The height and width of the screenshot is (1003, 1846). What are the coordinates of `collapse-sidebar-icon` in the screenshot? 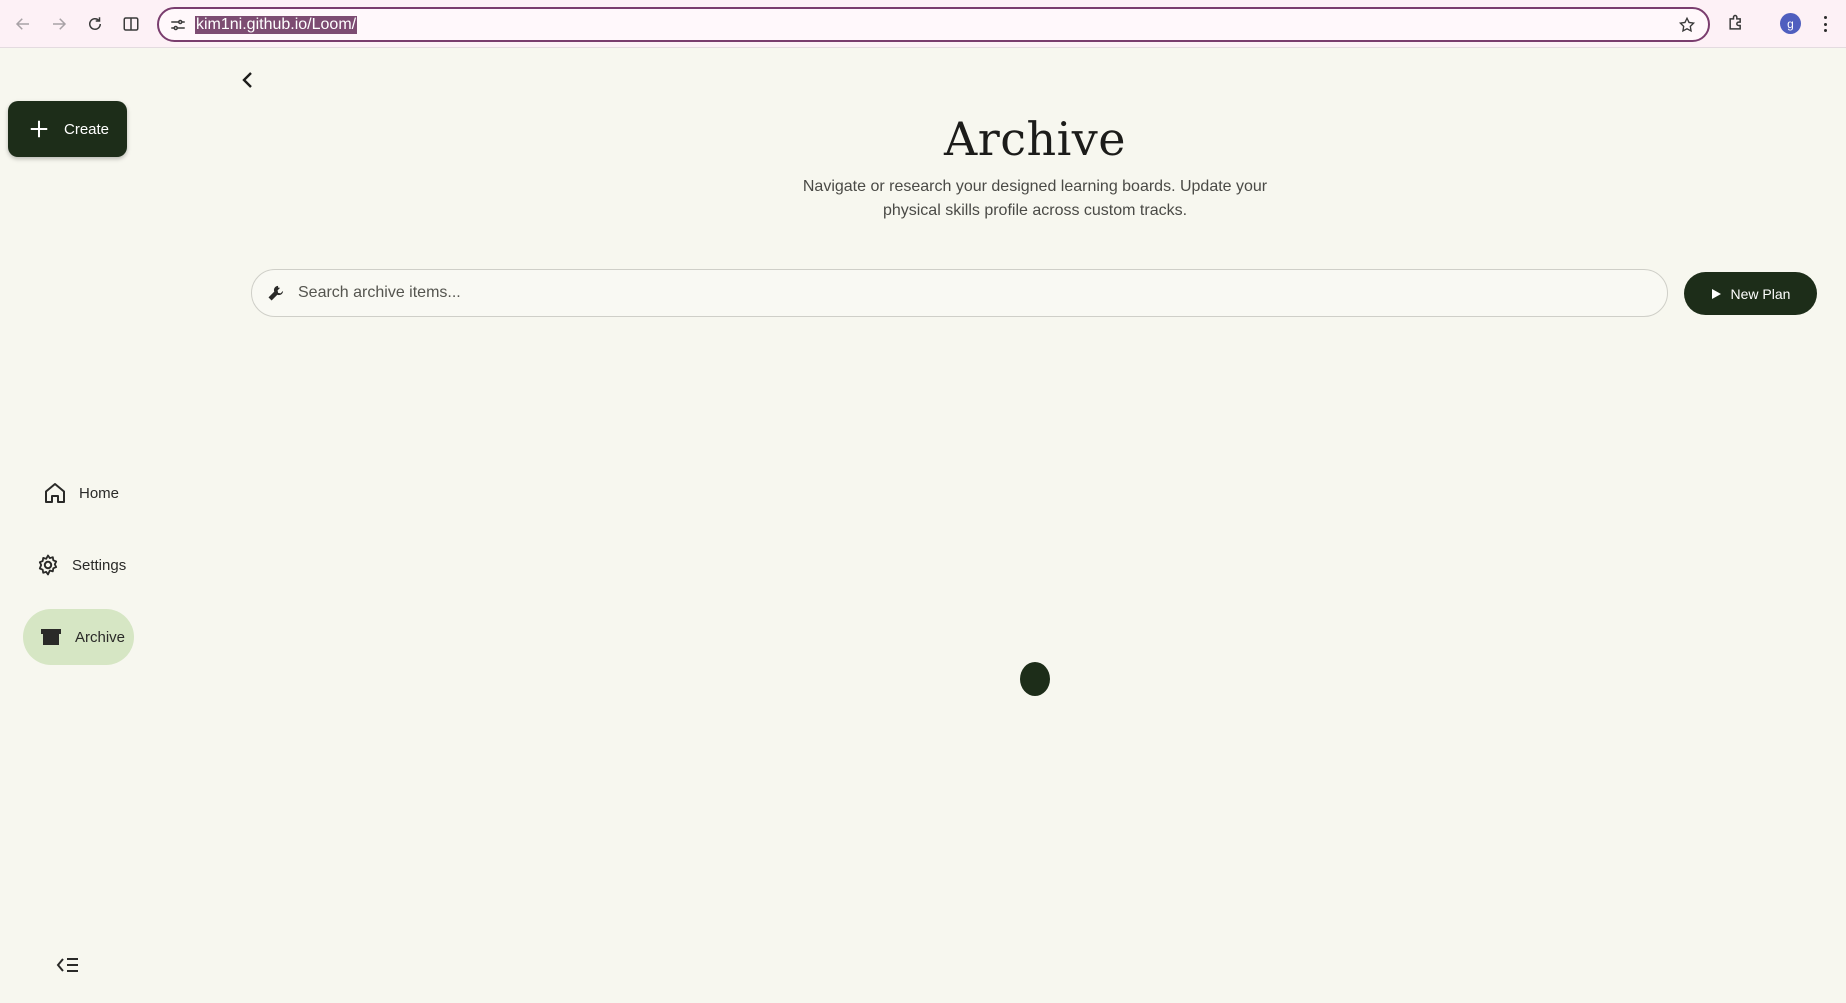 It's located at (68, 965).